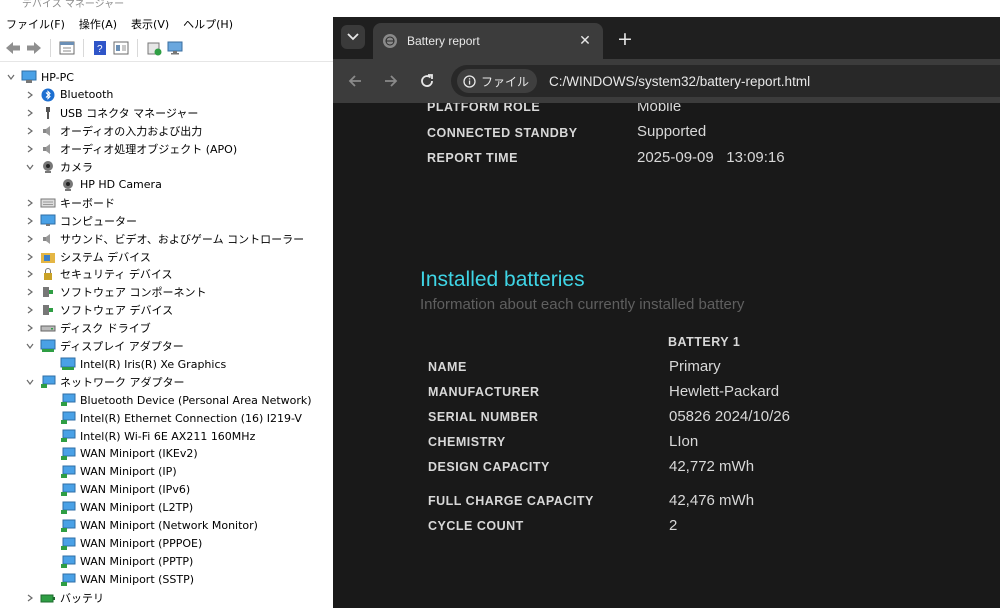  Describe the element at coordinates (135, 364) in the screenshot. I see `tree-item: Intel(R) Iris(R) Xe Graphics` at that location.